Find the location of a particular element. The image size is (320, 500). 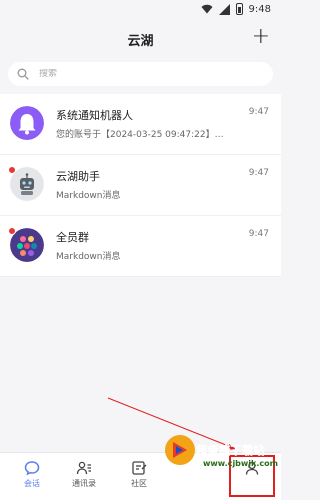

tab-contacts: 通讯录 is located at coordinates (84, 473).